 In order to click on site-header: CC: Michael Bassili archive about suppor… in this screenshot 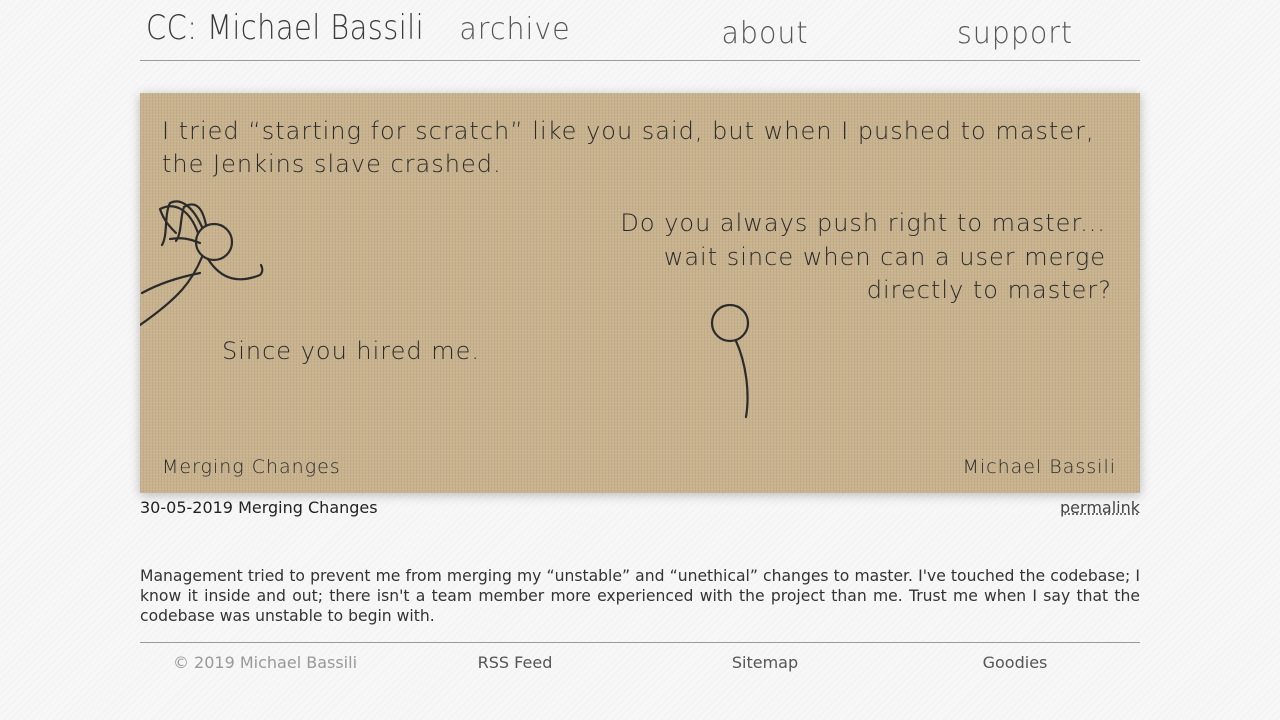, I will do `click(640, 30)`.